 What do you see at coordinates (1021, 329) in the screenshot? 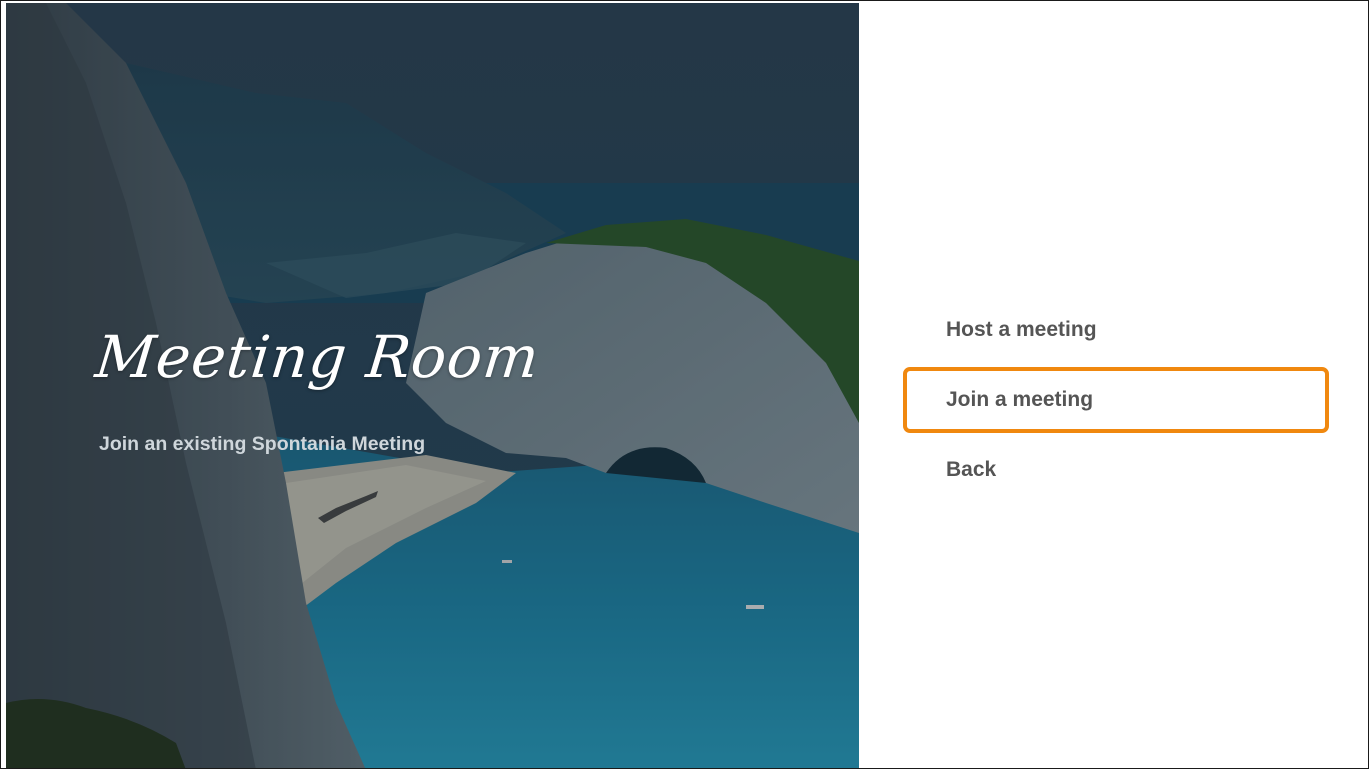
I see `host-meeting-label: Host a meeting` at bounding box center [1021, 329].